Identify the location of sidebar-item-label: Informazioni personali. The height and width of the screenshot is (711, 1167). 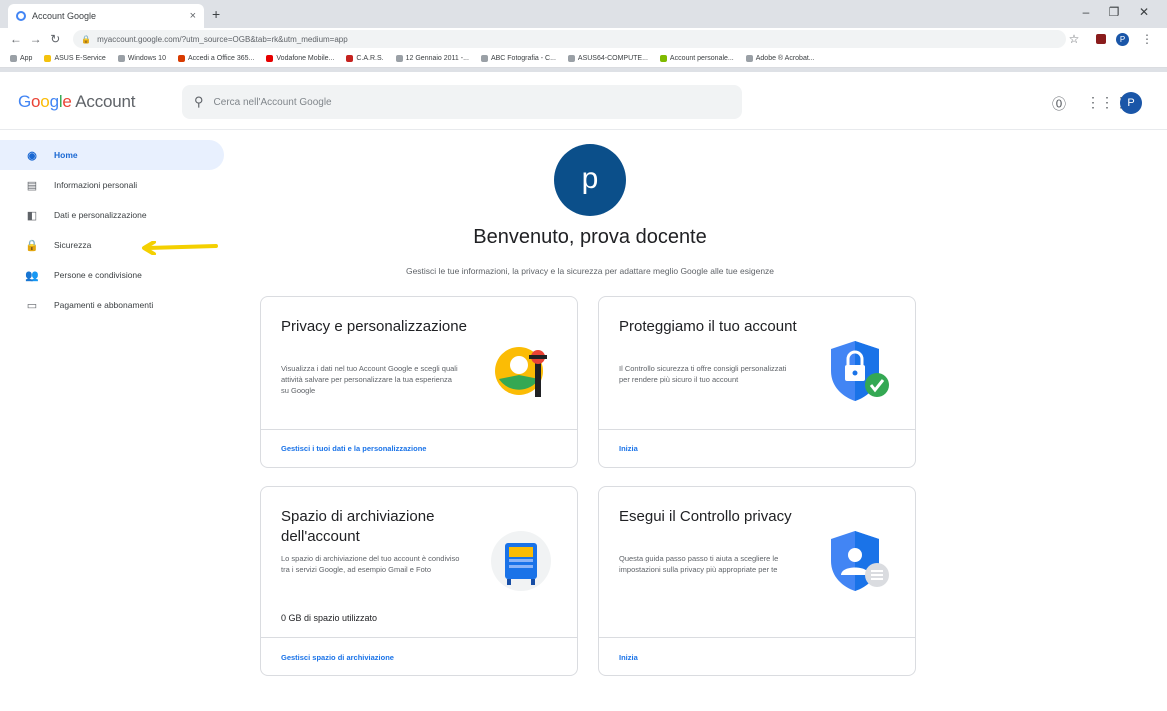
(96, 185).